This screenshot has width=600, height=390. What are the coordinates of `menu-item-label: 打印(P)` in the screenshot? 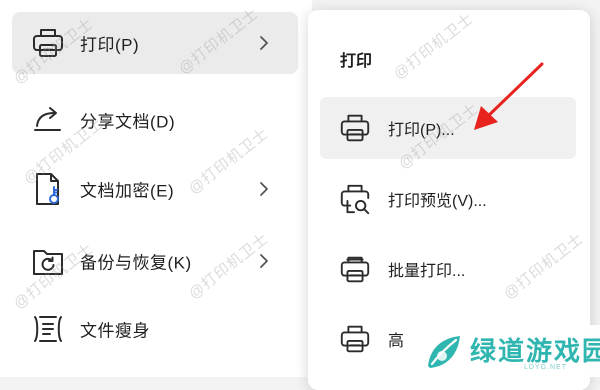 It's located at (110, 45).